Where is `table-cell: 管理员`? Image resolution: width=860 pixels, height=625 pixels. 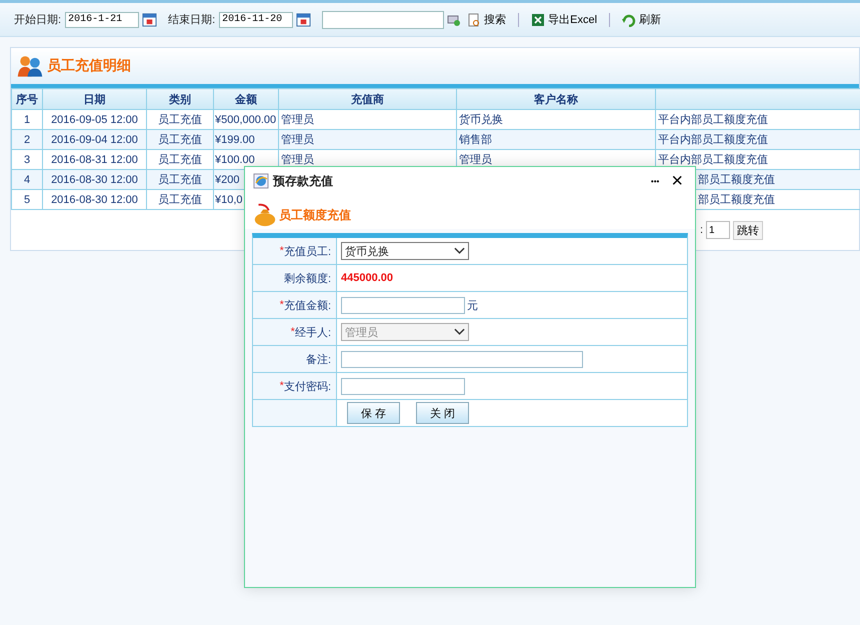
table-cell: 管理员 is located at coordinates (367, 140).